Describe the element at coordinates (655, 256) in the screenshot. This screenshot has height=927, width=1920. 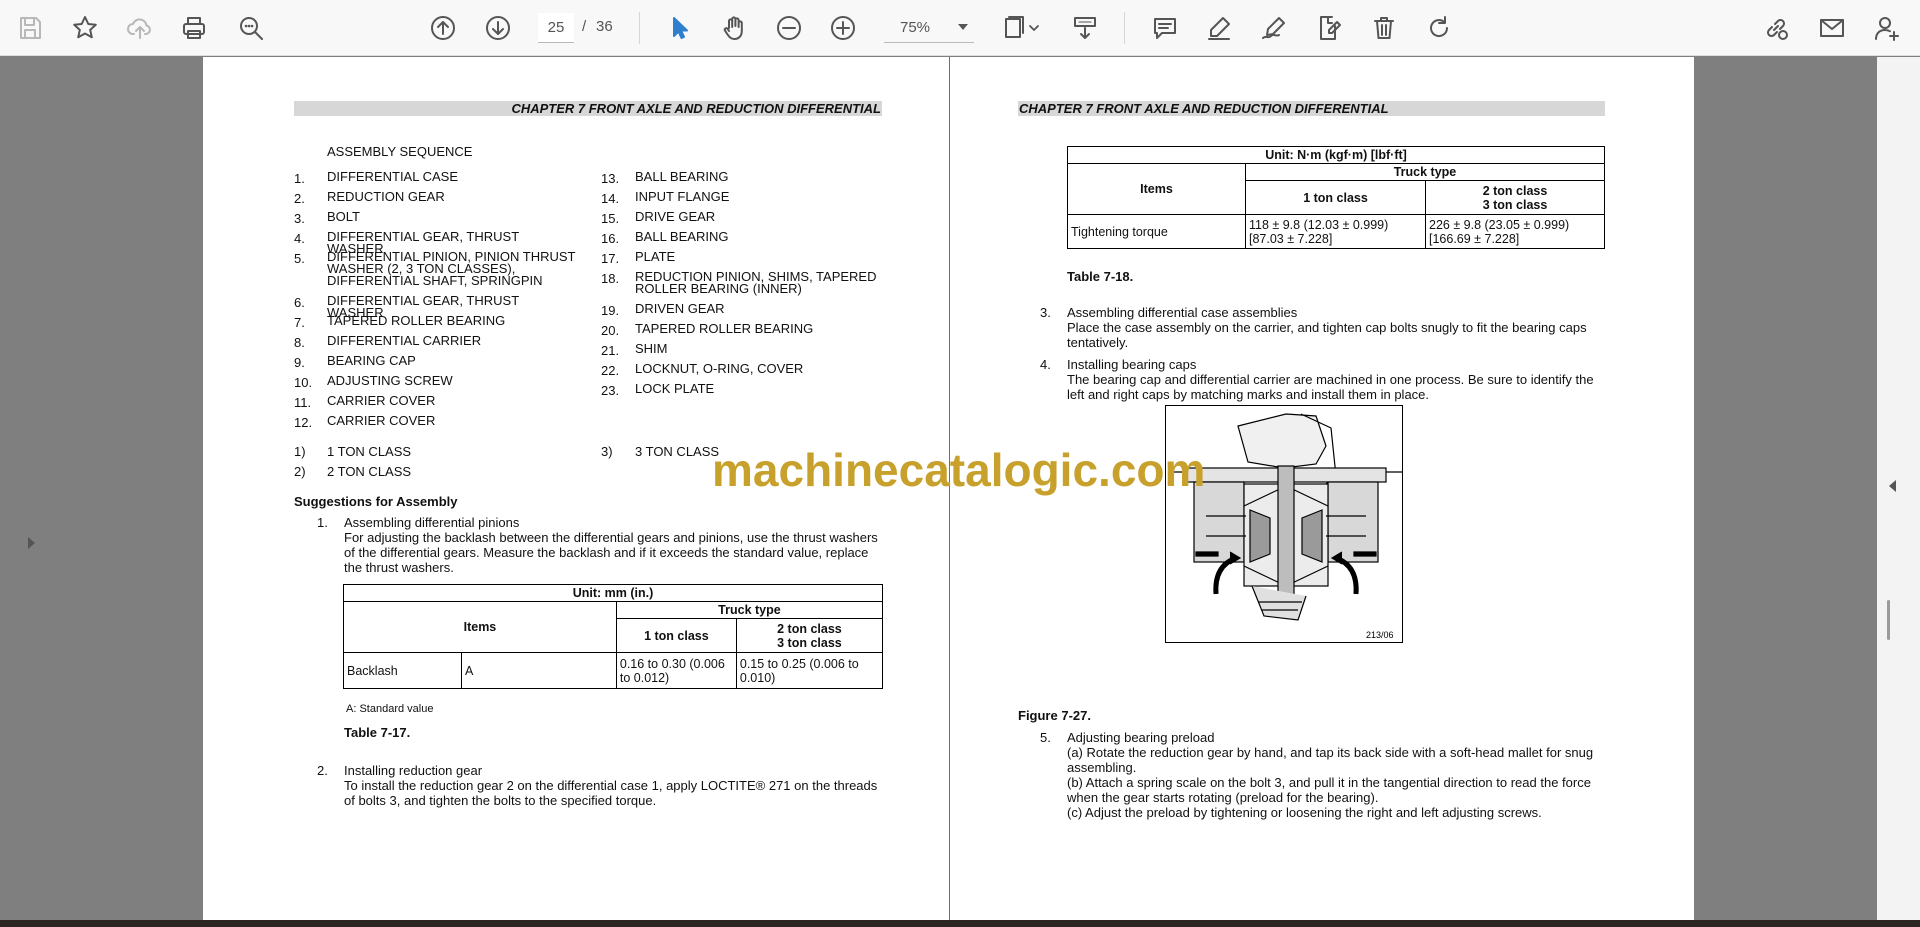
I see `part-name: PLATE` at that location.